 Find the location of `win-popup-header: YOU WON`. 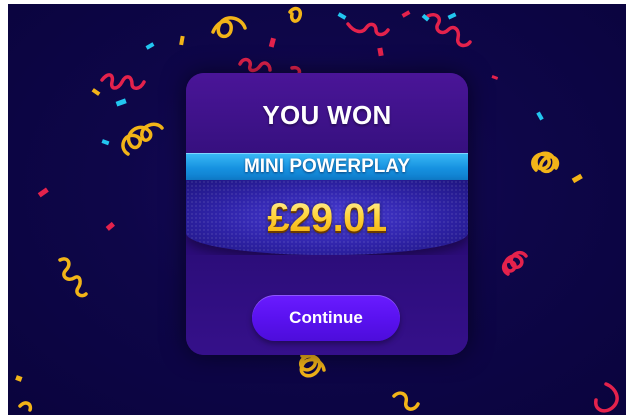

win-popup-header: YOU WON is located at coordinates (327, 113).